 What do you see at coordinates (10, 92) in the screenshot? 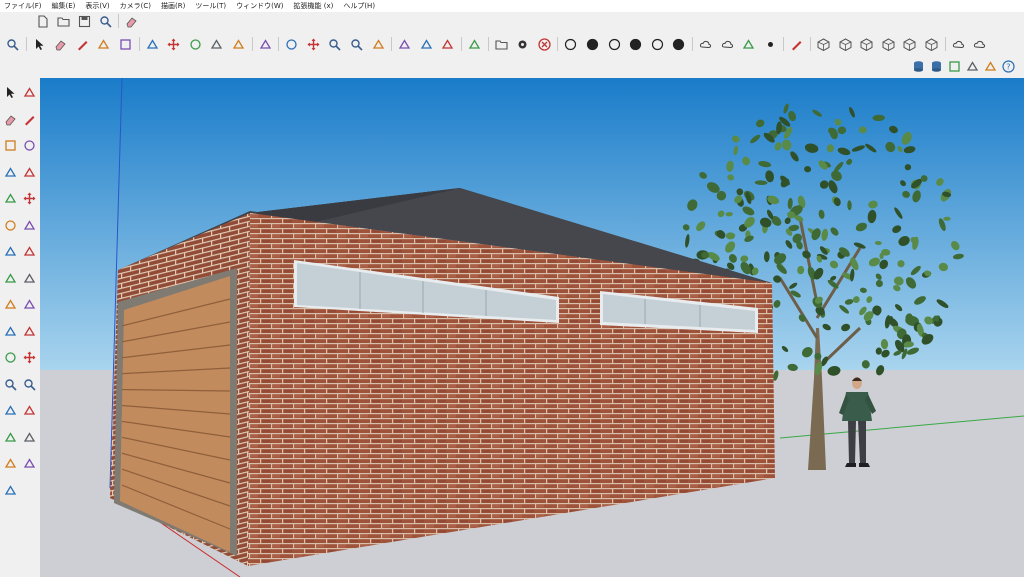
I see `left-select-icon` at bounding box center [10, 92].